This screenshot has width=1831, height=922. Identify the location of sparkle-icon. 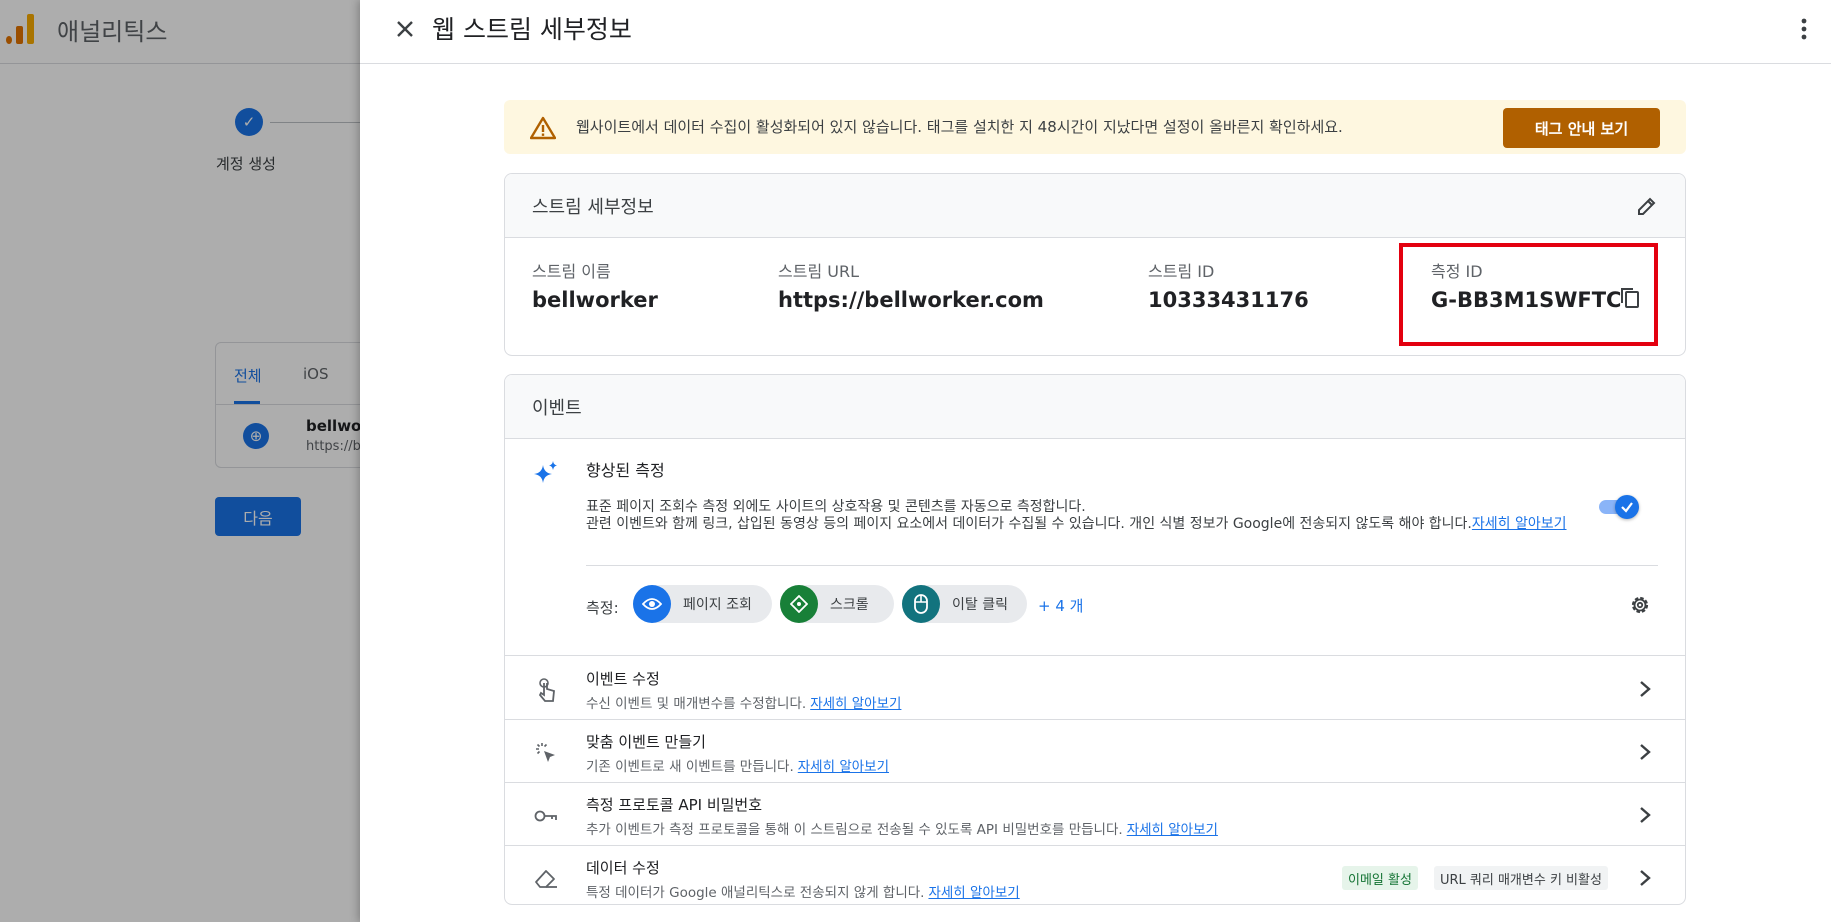
(545, 472).